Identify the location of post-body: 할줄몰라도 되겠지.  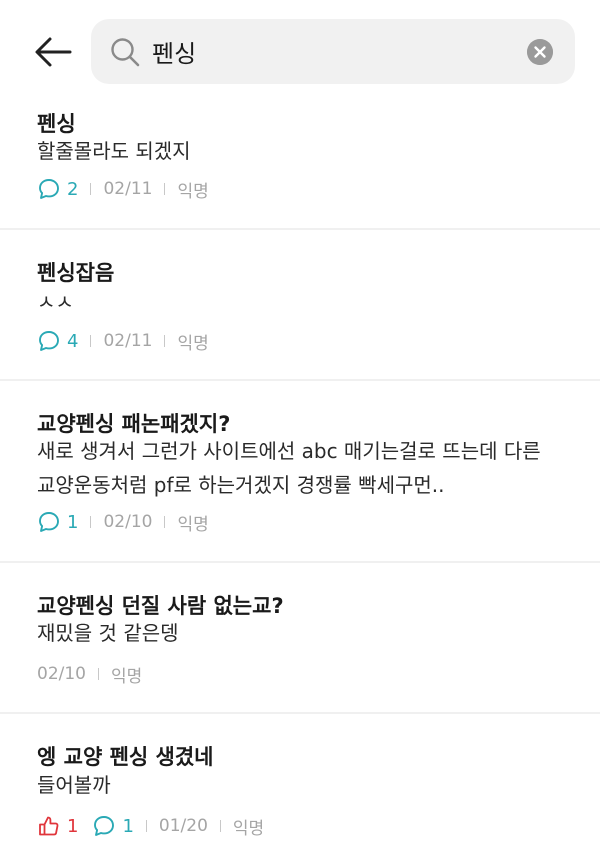
(114, 151).